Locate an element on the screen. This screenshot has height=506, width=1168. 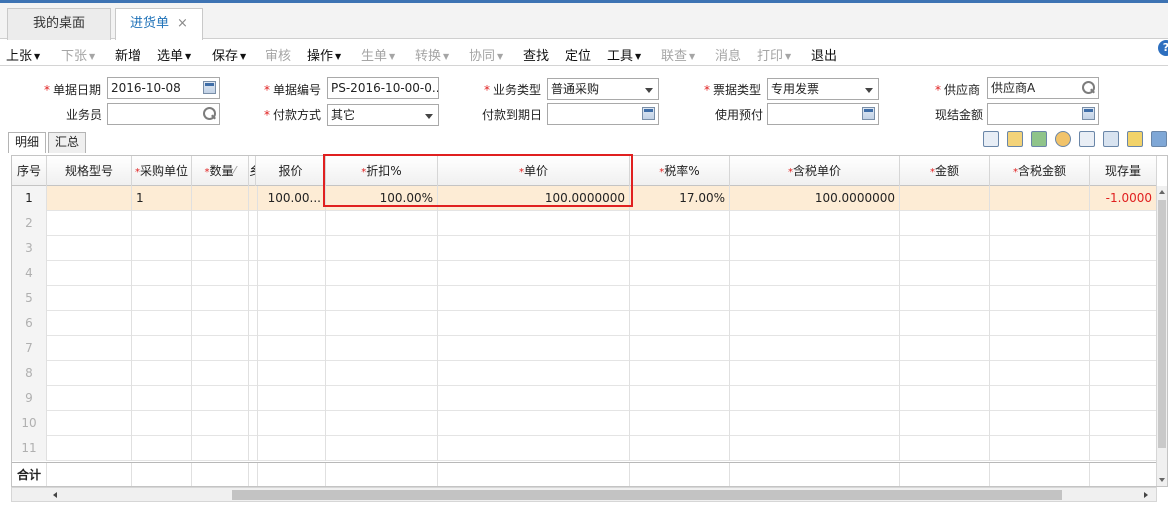
table-row: 8 is located at coordinates (584, 373).